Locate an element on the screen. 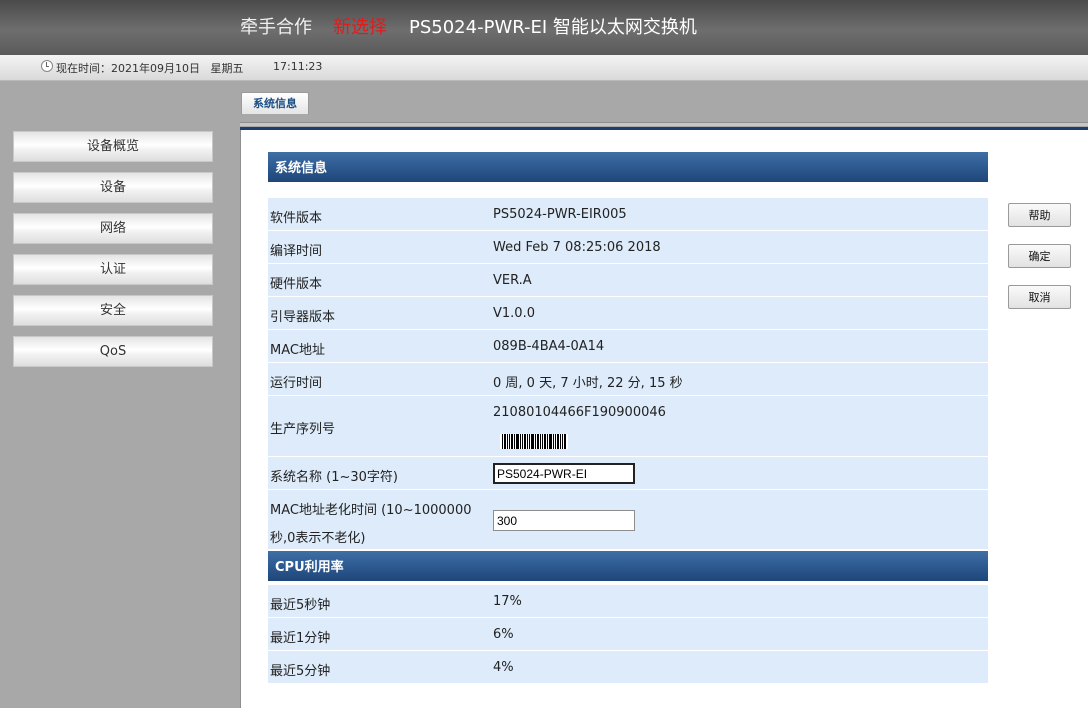  row-label: 运行时间 is located at coordinates (296, 383).